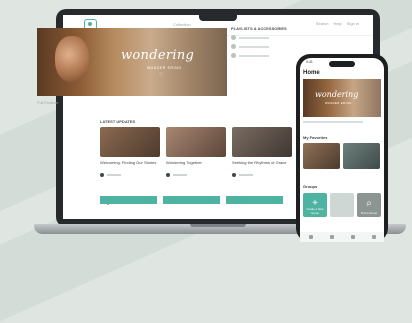  Describe the element at coordinates (352, 237) in the screenshot. I see `groups-icon` at that location.